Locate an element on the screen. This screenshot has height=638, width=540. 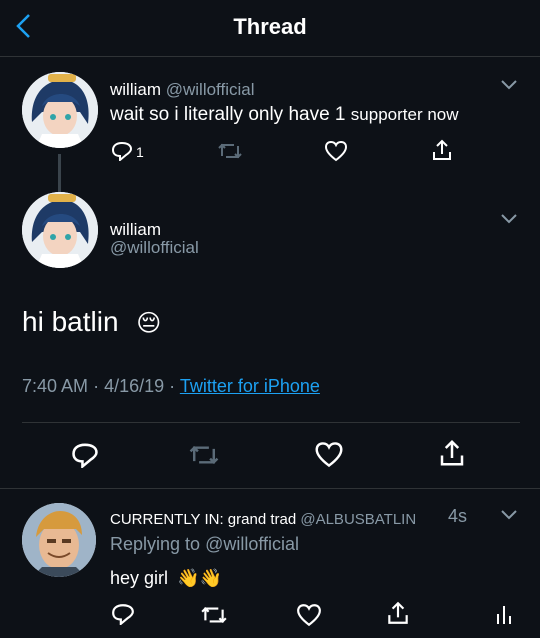
pensive-emoji: 😔 is located at coordinates (149, 323).